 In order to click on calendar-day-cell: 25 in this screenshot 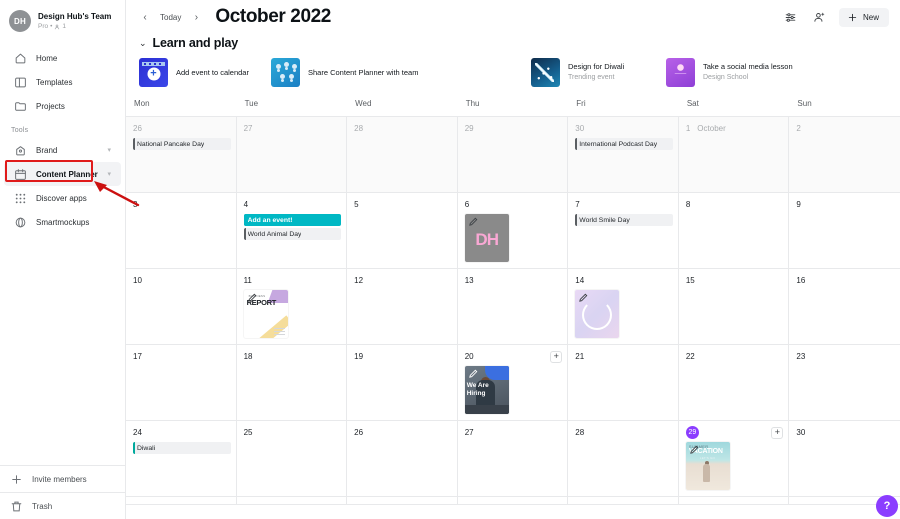, I will do `click(292, 458)`.